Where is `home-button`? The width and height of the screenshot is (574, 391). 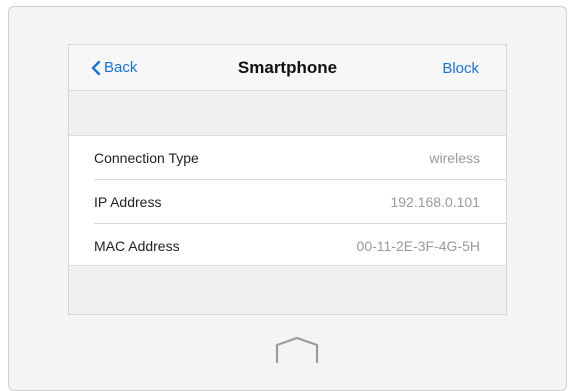
home-button is located at coordinates (297, 350).